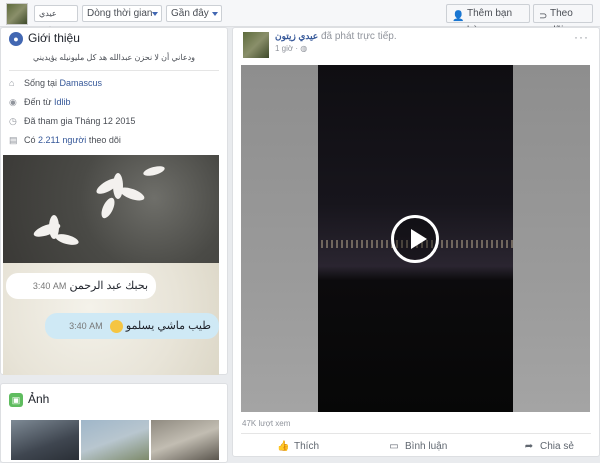 The image size is (600, 463). What do you see at coordinates (16, 38) in the screenshot?
I see `globe-icon: ●` at bounding box center [16, 38].